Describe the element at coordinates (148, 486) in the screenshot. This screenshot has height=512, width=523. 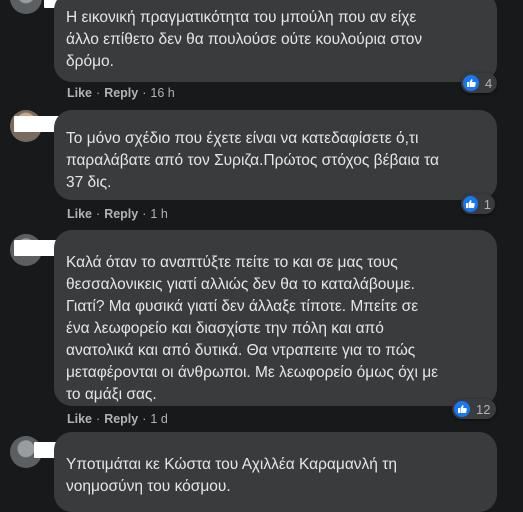
I see `comment-text-line: νοημοσύνη του κόσμου.` at that location.